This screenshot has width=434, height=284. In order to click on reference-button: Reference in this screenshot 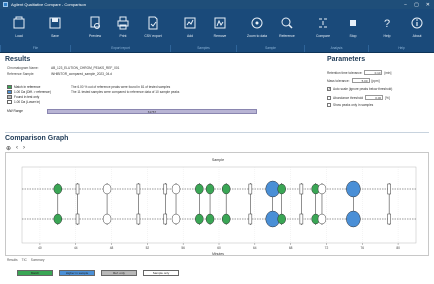, I will do `click(287, 28)`.